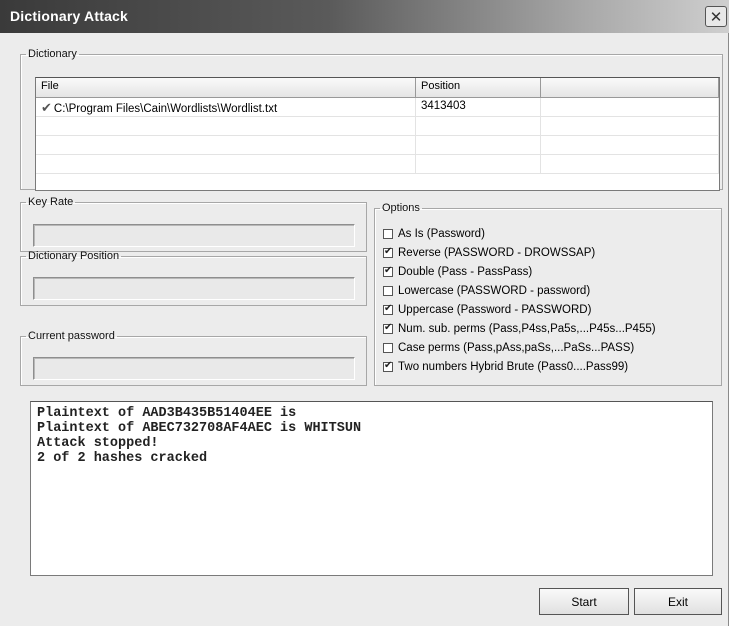  I want to click on dictionary-list-header: File Position, so click(377, 88).